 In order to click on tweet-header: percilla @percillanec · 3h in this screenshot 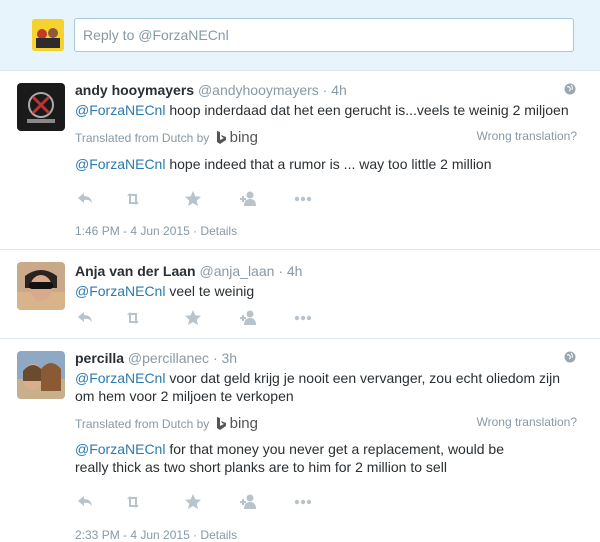, I will do `click(156, 358)`.